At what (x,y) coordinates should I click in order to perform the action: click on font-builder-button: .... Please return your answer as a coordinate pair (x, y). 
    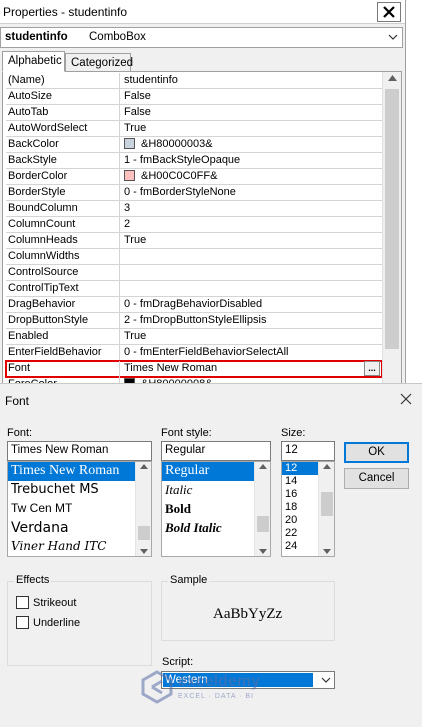
    Looking at the image, I should click on (372, 368).